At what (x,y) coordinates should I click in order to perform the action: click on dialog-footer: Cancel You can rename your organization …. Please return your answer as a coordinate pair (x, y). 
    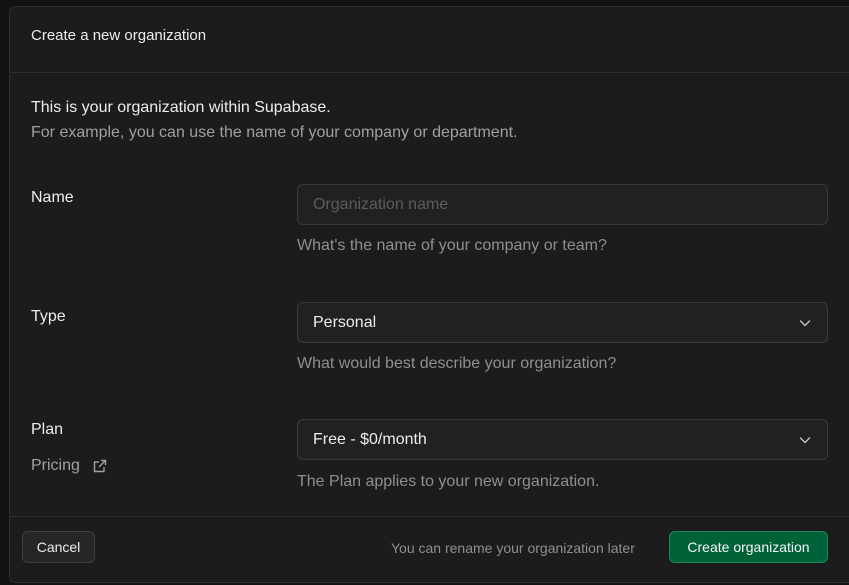
    Looking at the image, I should click on (429, 549).